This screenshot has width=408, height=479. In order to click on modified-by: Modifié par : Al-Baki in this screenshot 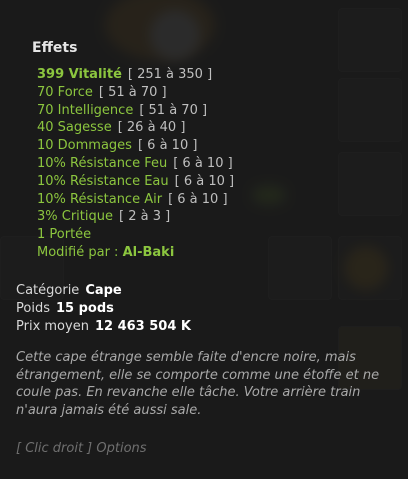, I will do `click(105, 252)`.